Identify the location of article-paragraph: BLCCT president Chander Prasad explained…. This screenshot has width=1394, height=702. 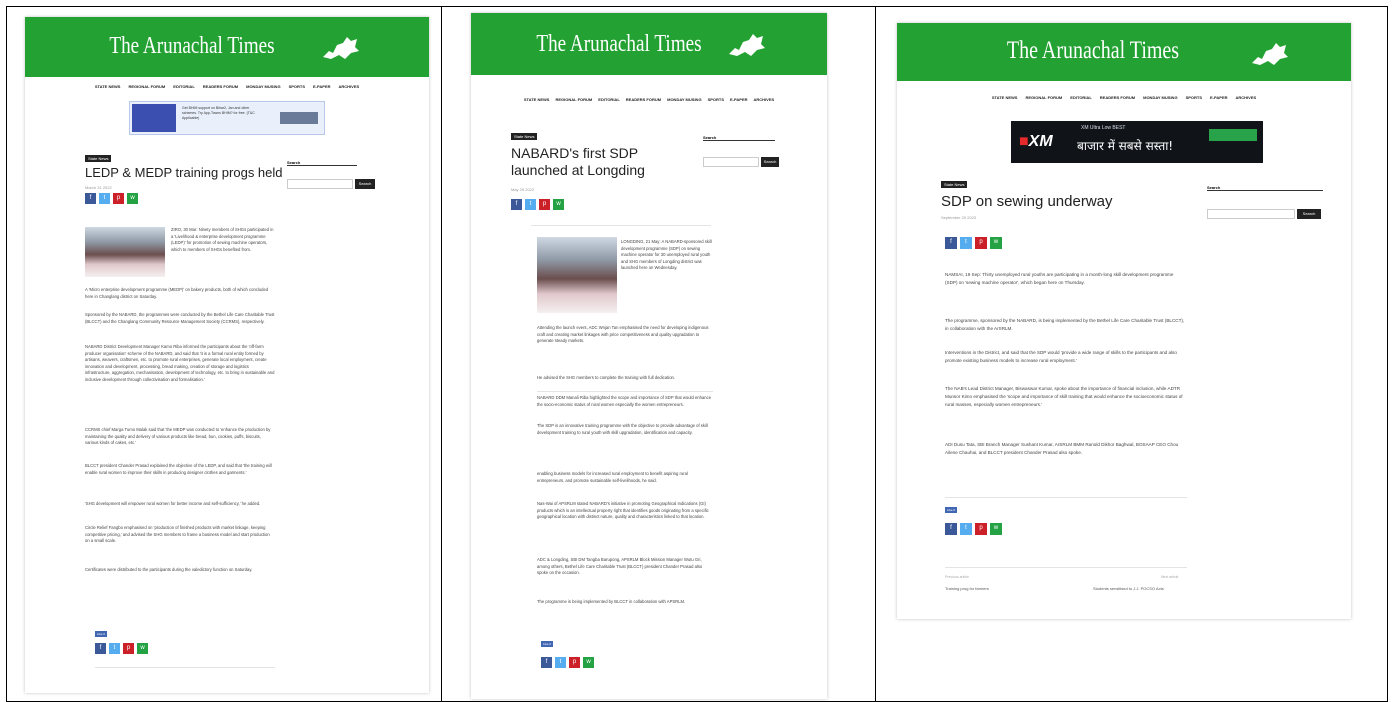
(178, 469).